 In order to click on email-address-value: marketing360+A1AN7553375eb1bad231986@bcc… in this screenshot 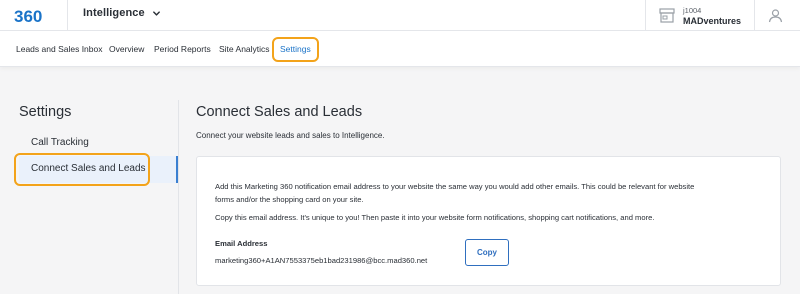, I will do `click(321, 260)`.